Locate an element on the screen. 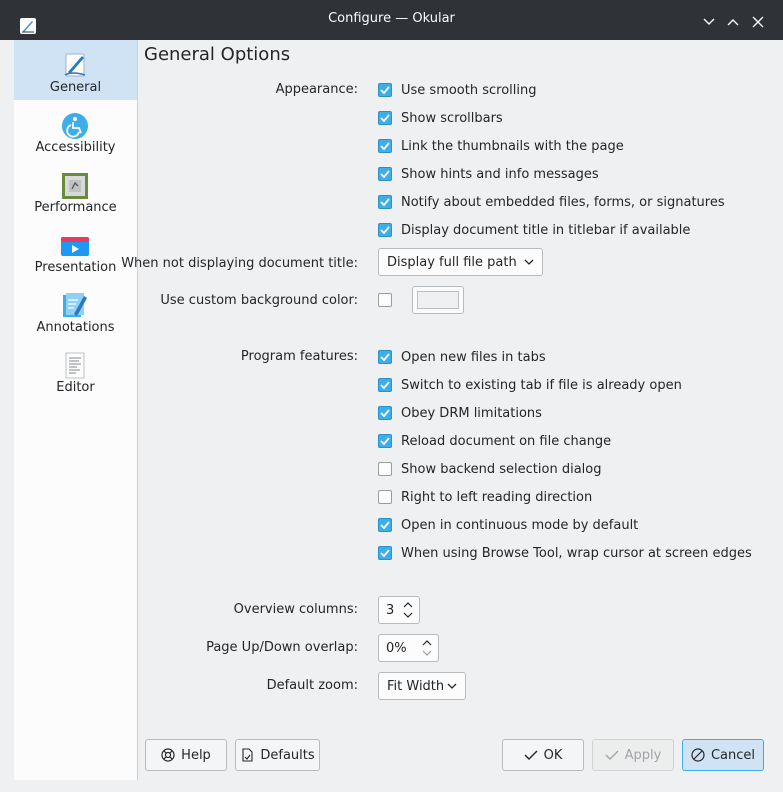 The image size is (783, 792). sidebar-item-accessibility: Accessibility is located at coordinates (75, 130).